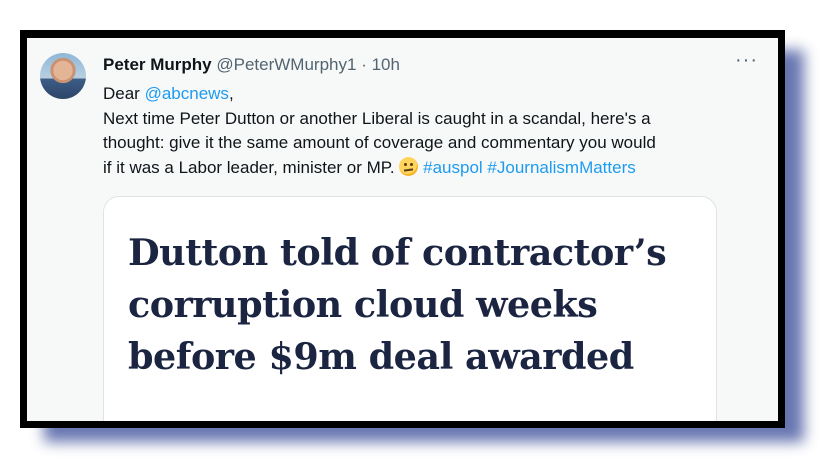  Describe the element at coordinates (746, 60) in the screenshot. I see `more-options-icon: ···` at that location.